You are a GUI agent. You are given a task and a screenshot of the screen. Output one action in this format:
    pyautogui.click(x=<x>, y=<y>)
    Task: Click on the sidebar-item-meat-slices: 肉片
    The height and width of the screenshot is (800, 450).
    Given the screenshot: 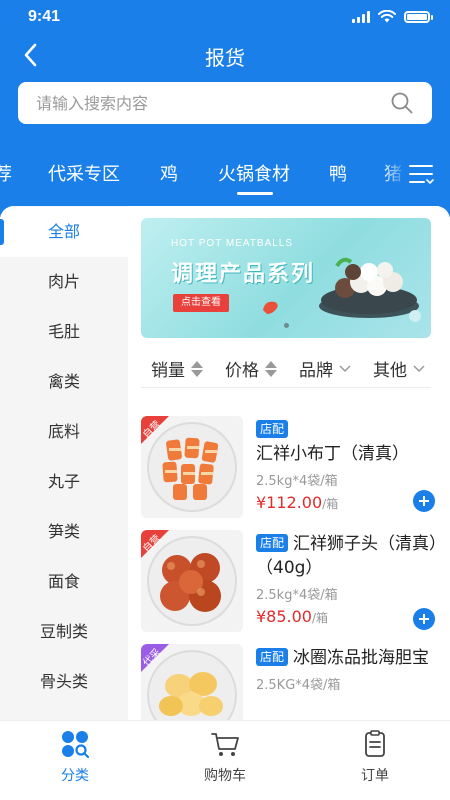 What is the action you would take?
    pyautogui.click(x=64, y=282)
    